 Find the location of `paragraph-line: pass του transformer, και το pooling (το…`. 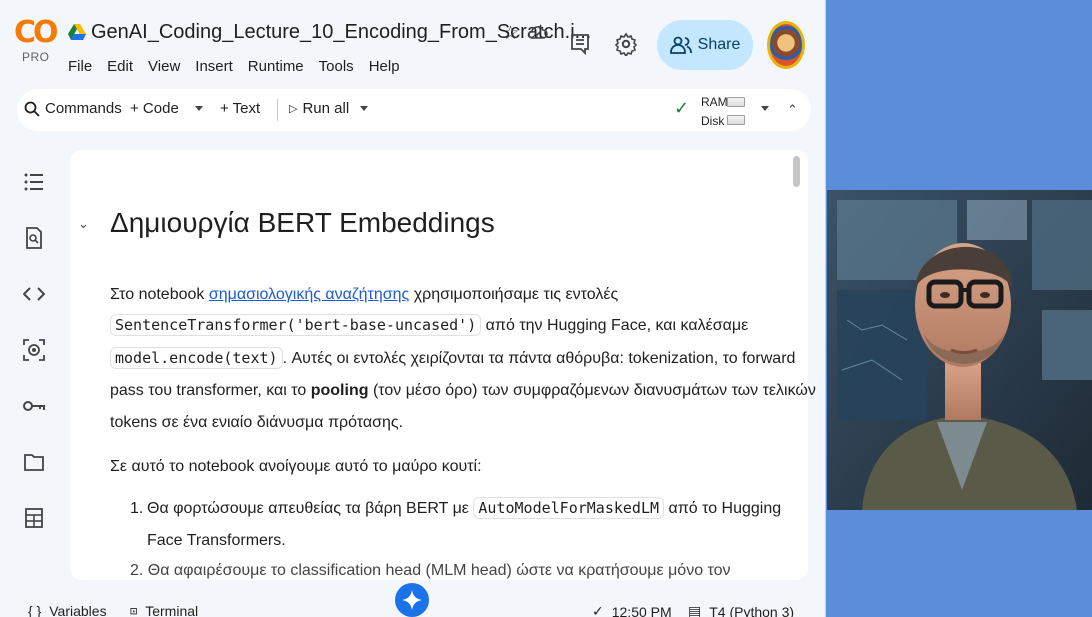

paragraph-line: pass του transformer, και το pooling (το… is located at coordinates (463, 391).